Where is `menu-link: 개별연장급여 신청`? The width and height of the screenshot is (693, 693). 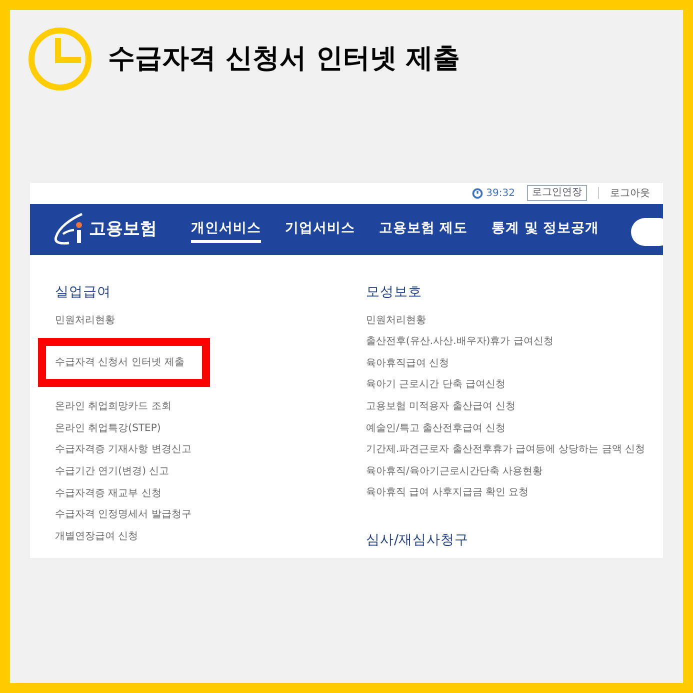
menu-link: 개별연장급여 신청 is located at coordinates (96, 537).